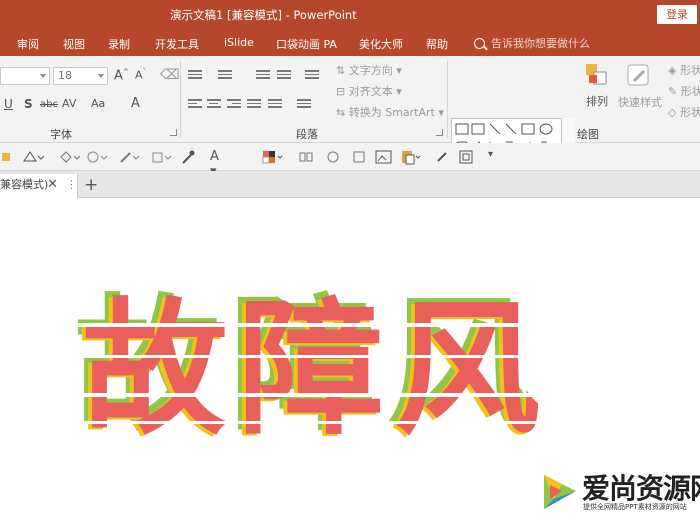 This screenshot has height=515, width=700. Describe the element at coordinates (234, 104) in the screenshot. I see `align-right-icon` at that location.